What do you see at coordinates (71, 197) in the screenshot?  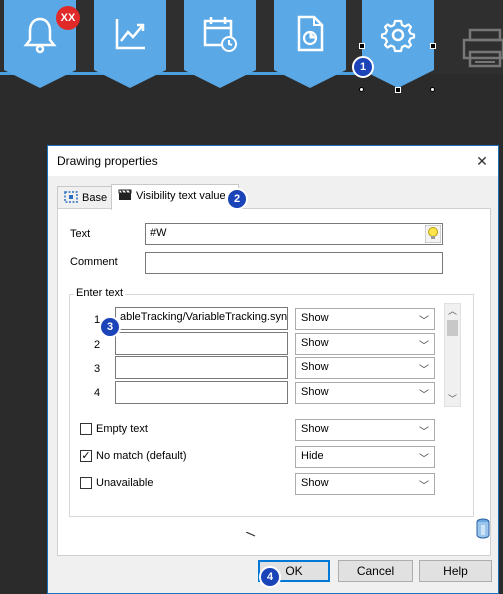 I see `base-icon` at bounding box center [71, 197].